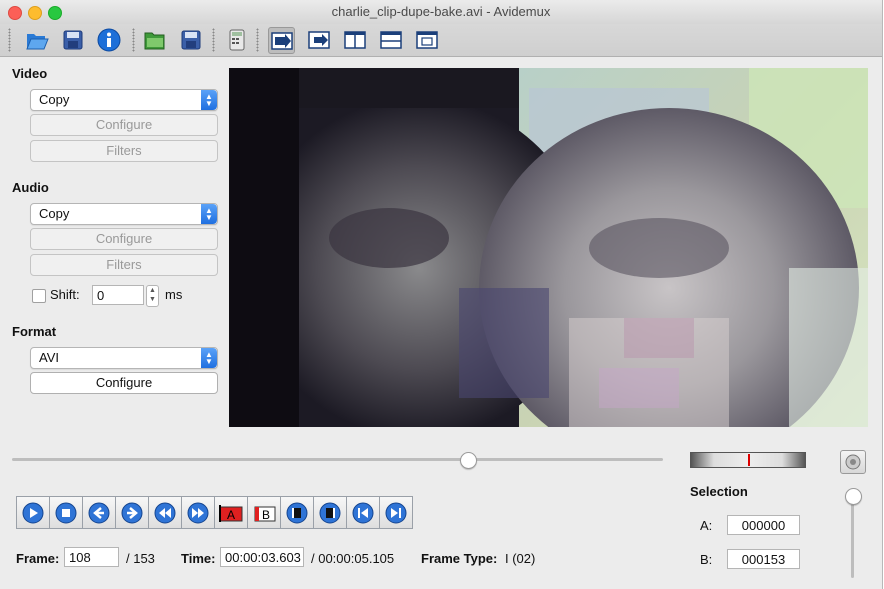 The width and height of the screenshot is (884, 589). What do you see at coordinates (468, 460) in the screenshot?
I see `timeline-slider-knob` at bounding box center [468, 460].